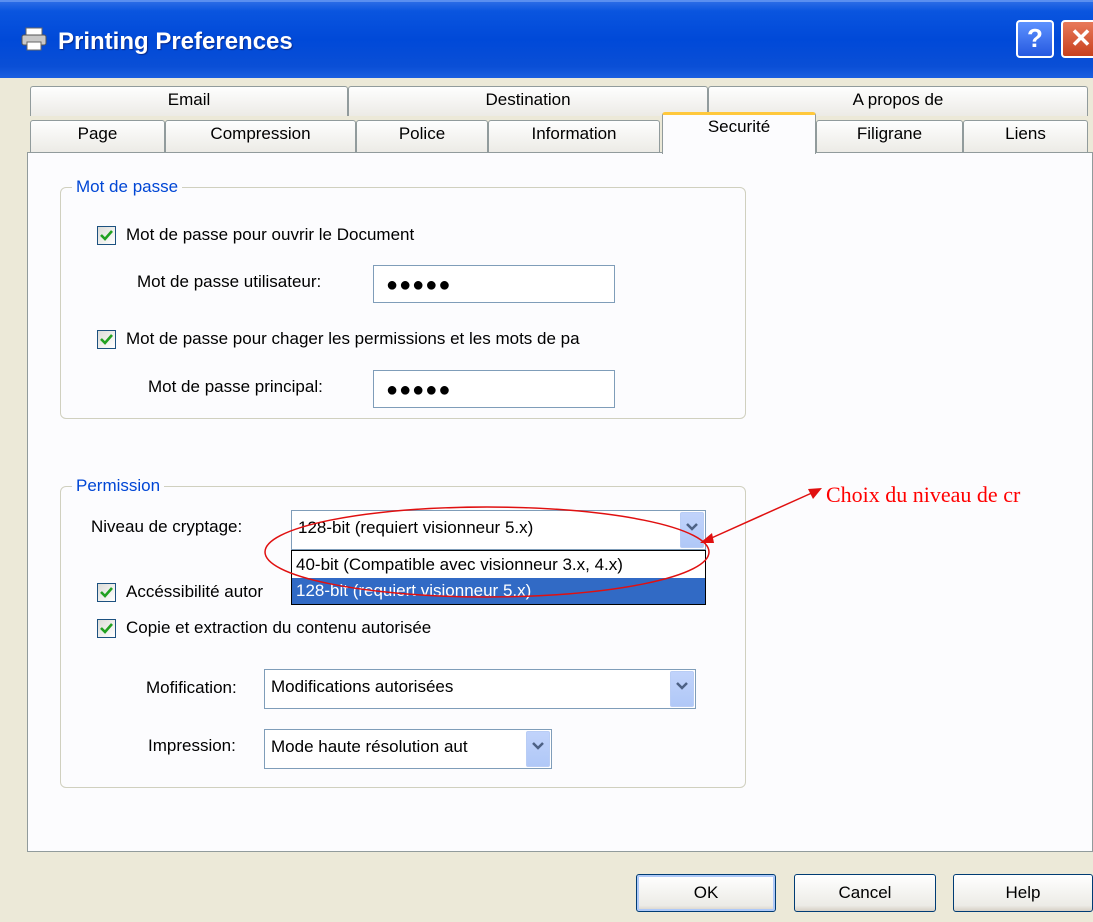  Describe the element at coordinates (34, 39) in the screenshot. I see `printer-icon` at that location.